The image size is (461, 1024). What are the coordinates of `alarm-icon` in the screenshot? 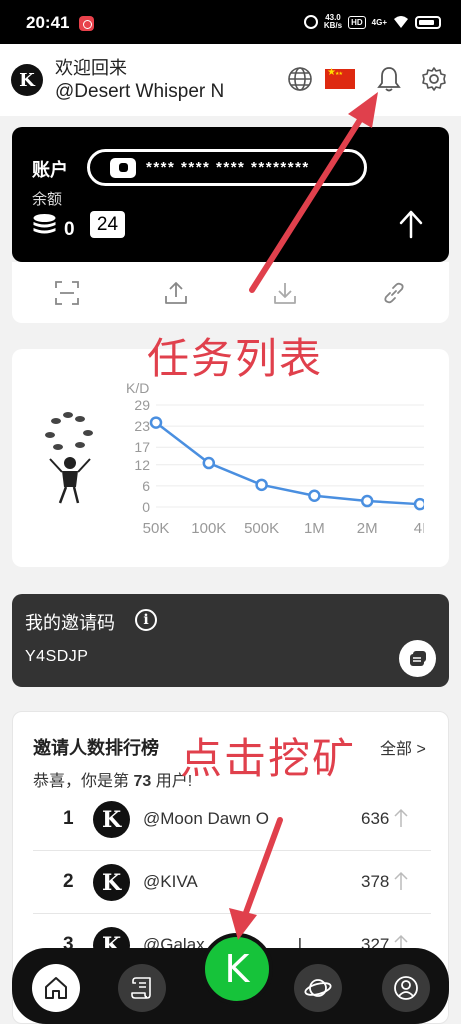 It's located at (310, 22).